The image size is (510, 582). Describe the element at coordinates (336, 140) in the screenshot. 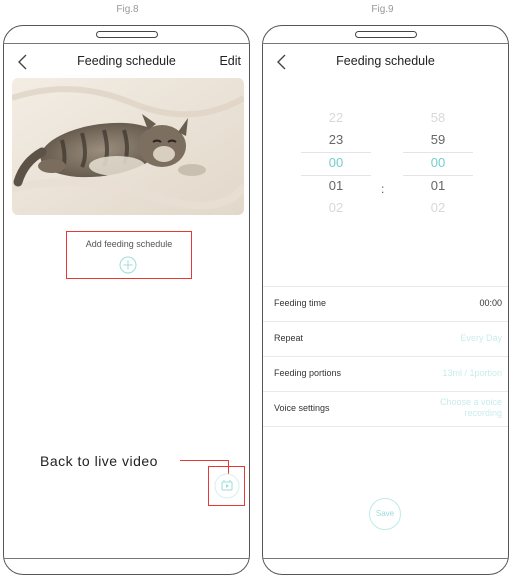

I see `hour-option: 23` at that location.